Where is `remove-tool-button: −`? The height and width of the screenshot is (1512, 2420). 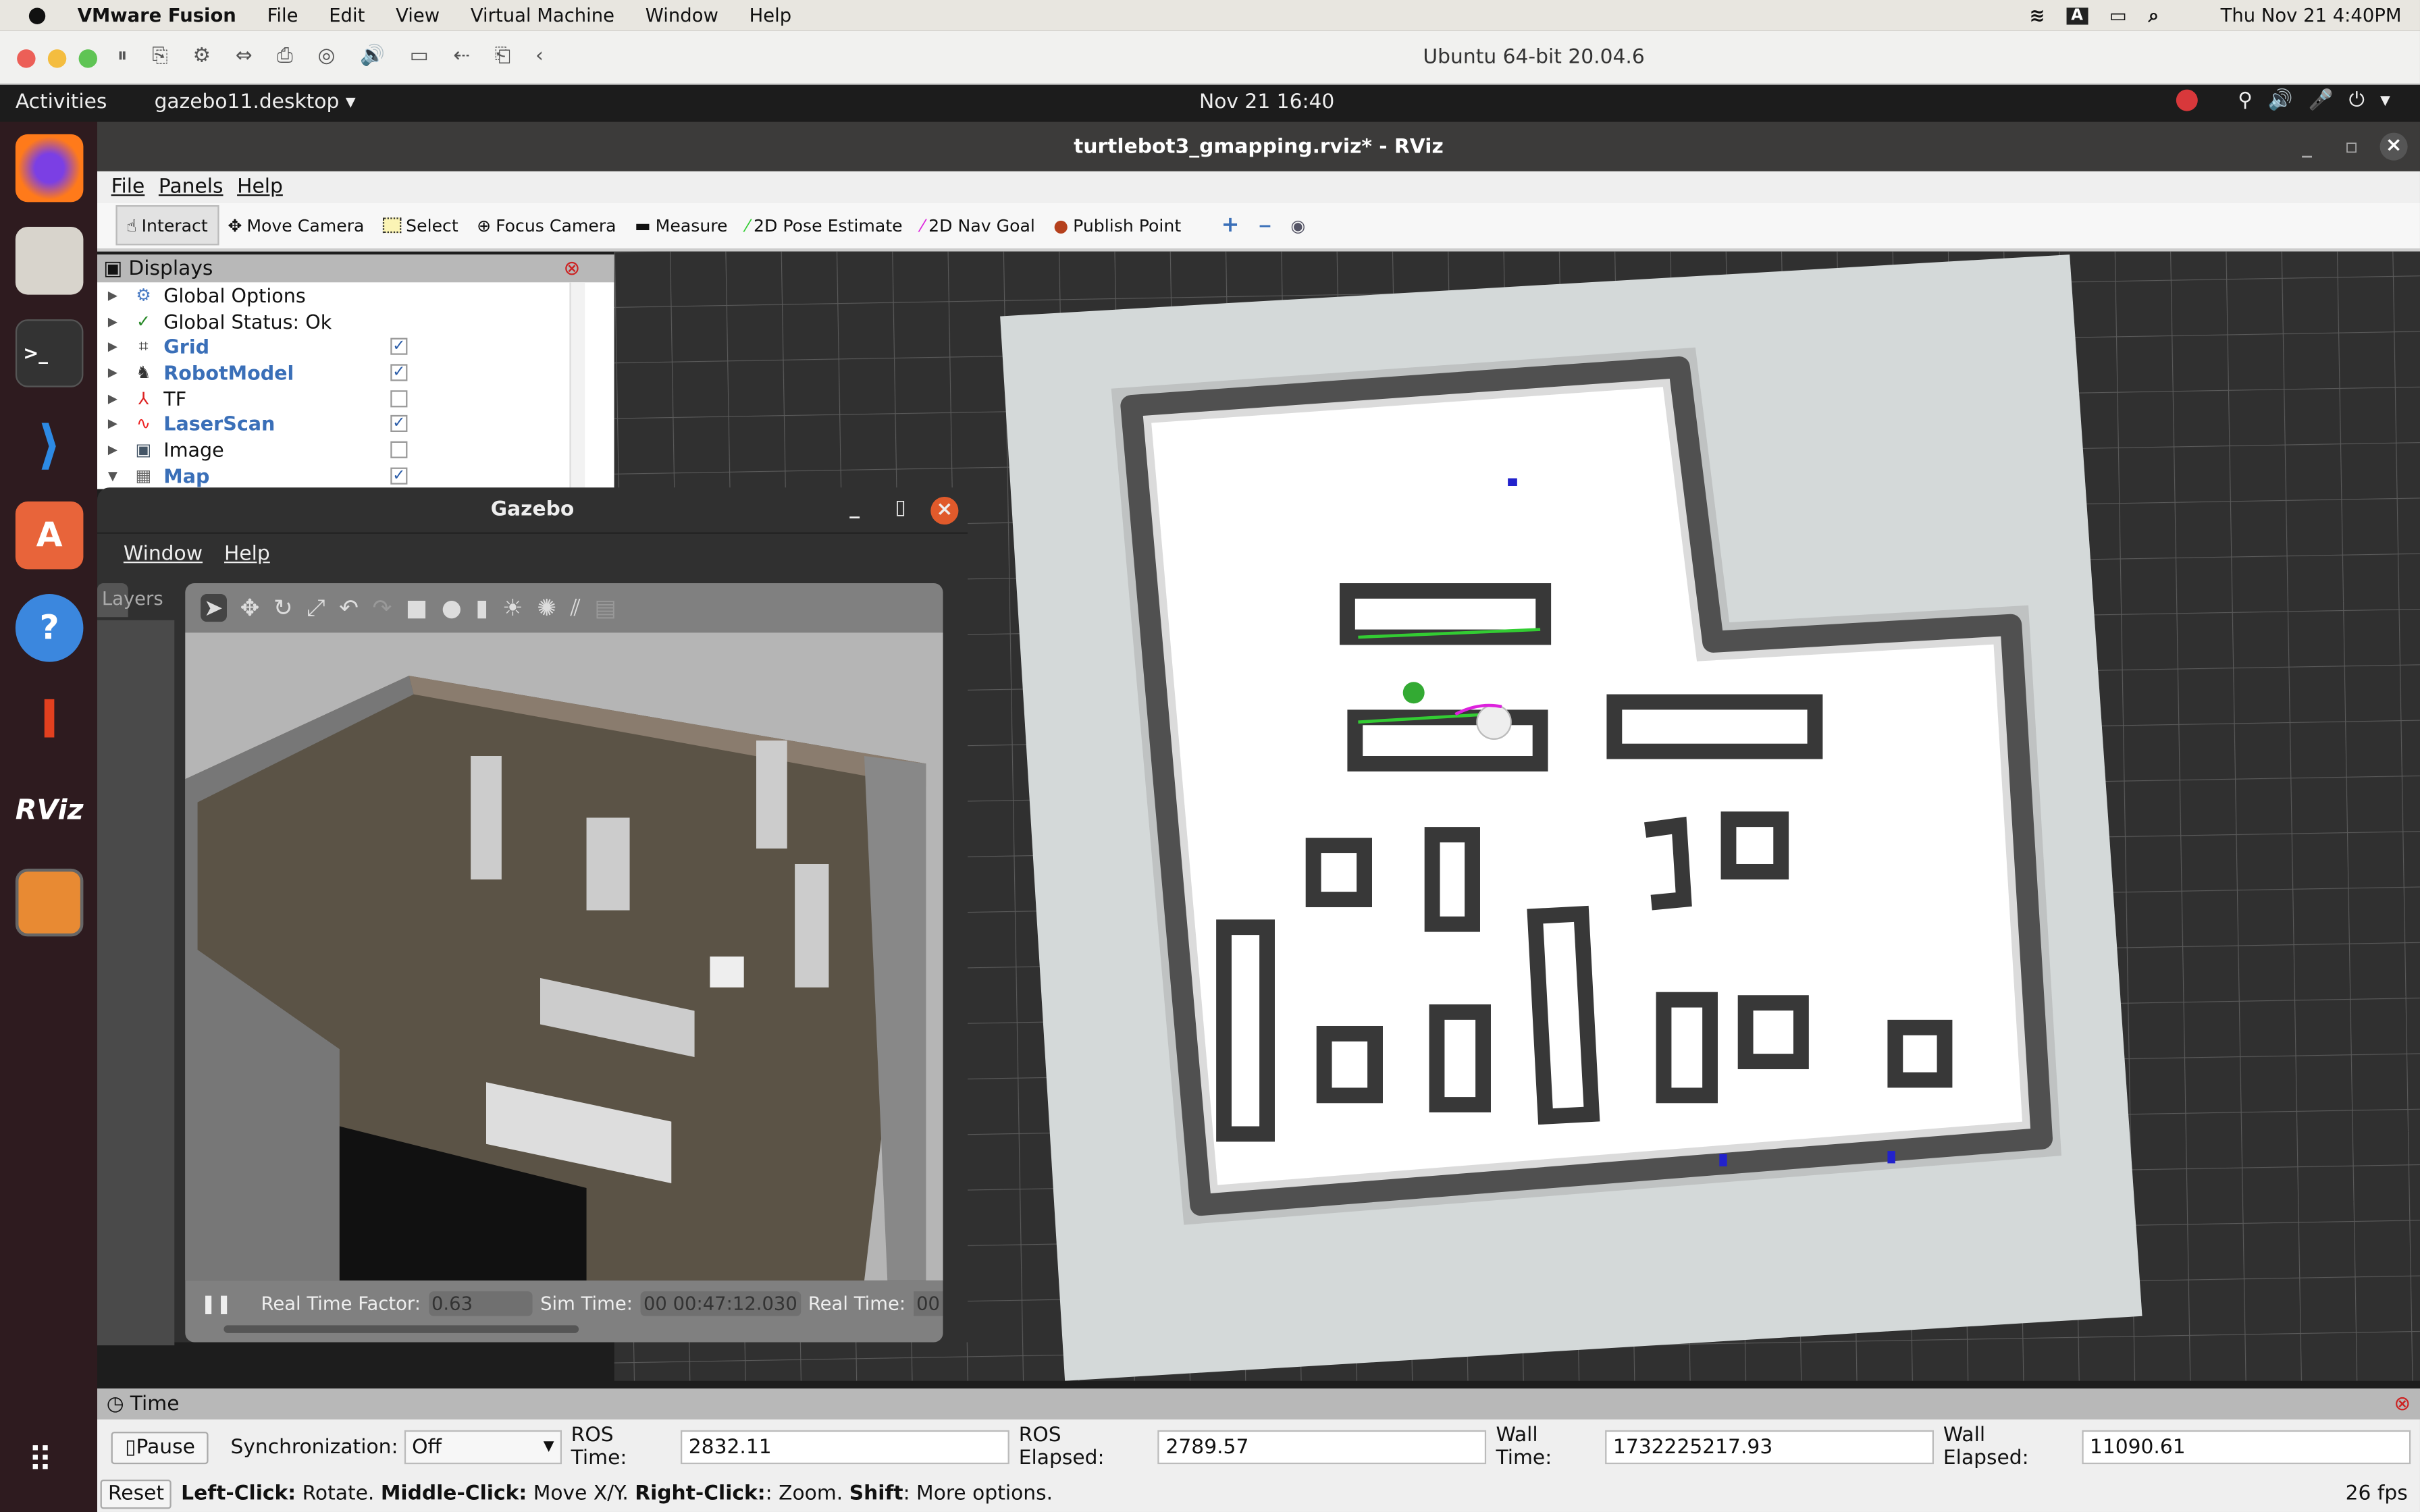 remove-tool-button: − is located at coordinates (1264, 225).